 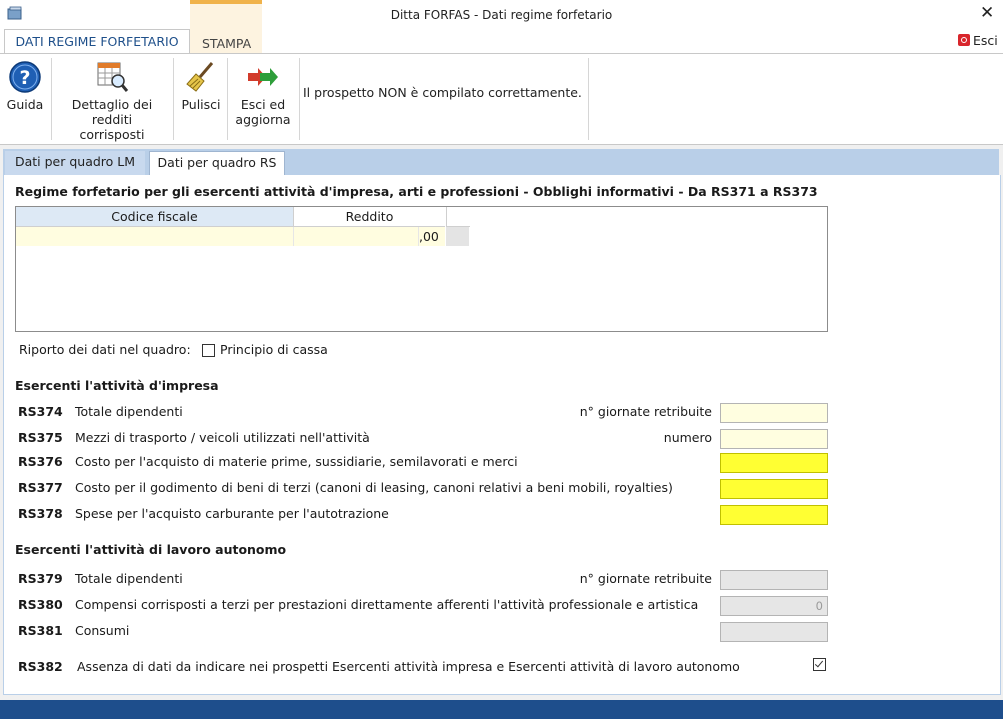 What do you see at coordinates (369, 217) in the screenshot?
I see `grid-header-reddito: Reddito` at bounding box center [369, 217].